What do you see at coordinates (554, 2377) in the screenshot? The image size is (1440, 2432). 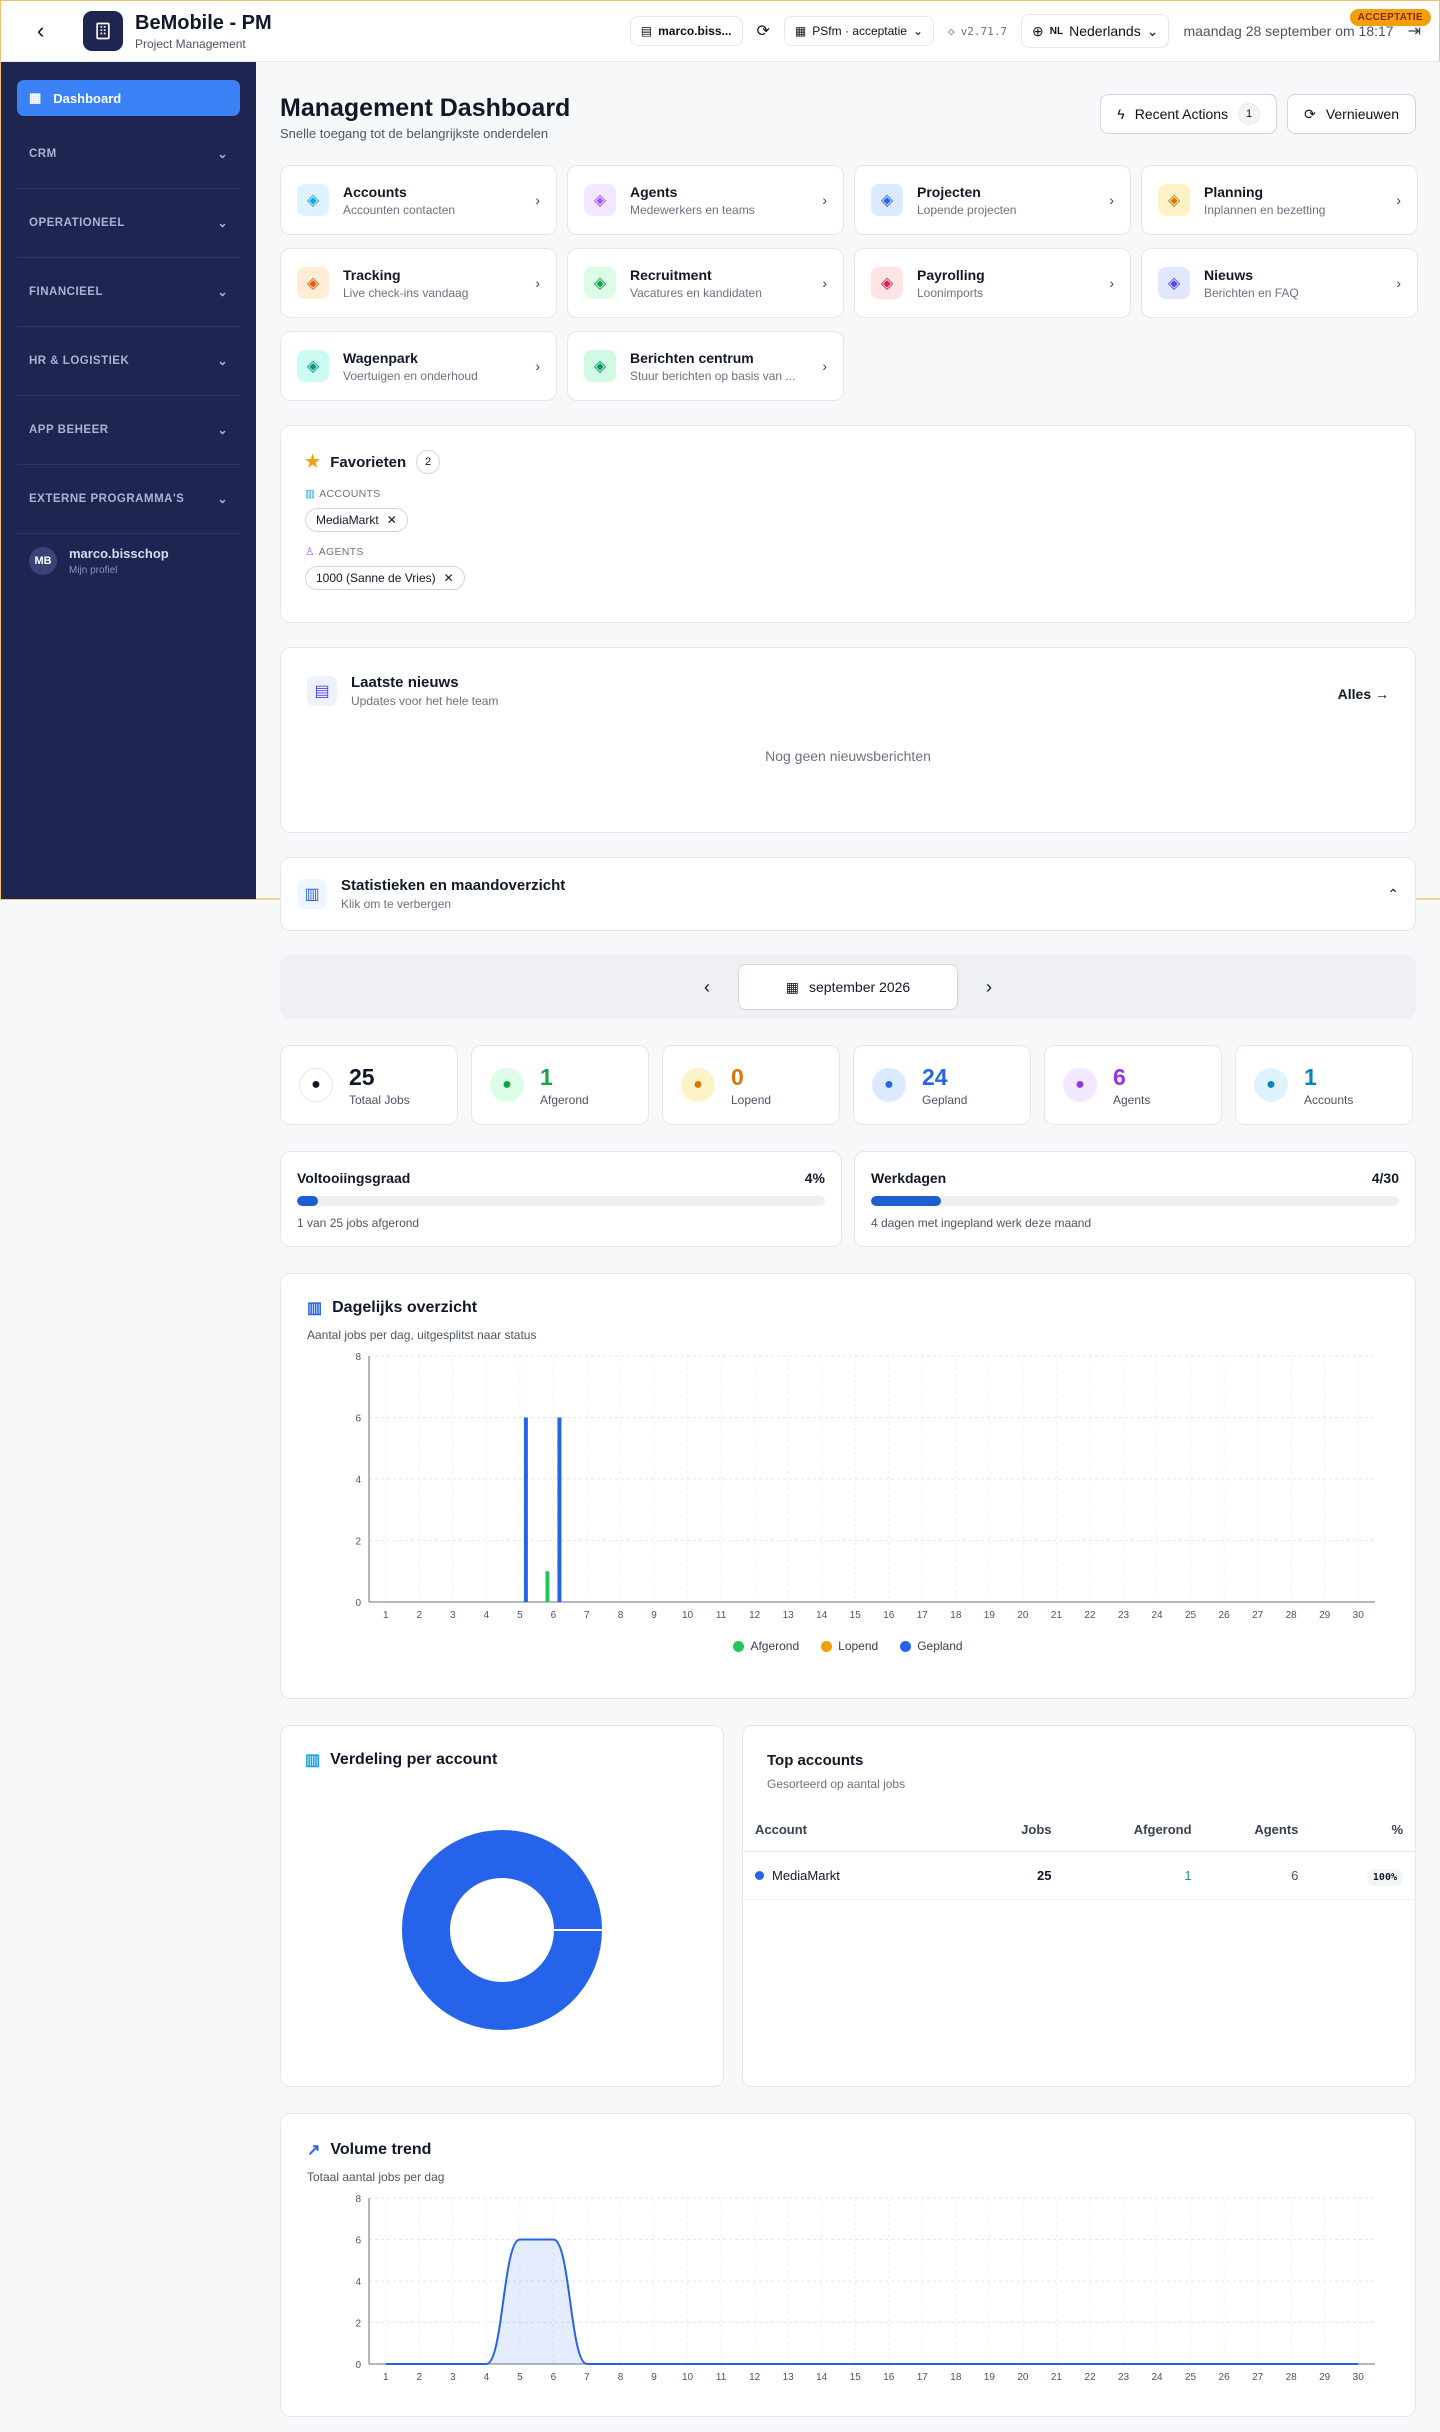 I see `x-tick-label: 6` at bounding box center [554, 2377].